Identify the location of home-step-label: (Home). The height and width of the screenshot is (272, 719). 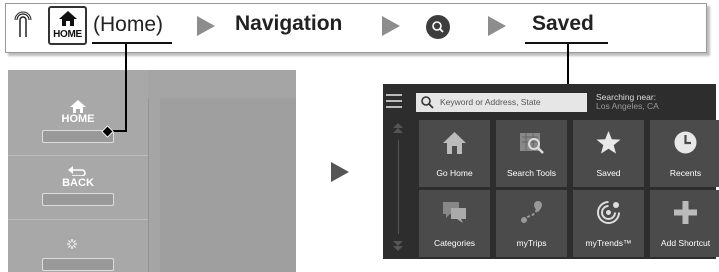
(128, 24).